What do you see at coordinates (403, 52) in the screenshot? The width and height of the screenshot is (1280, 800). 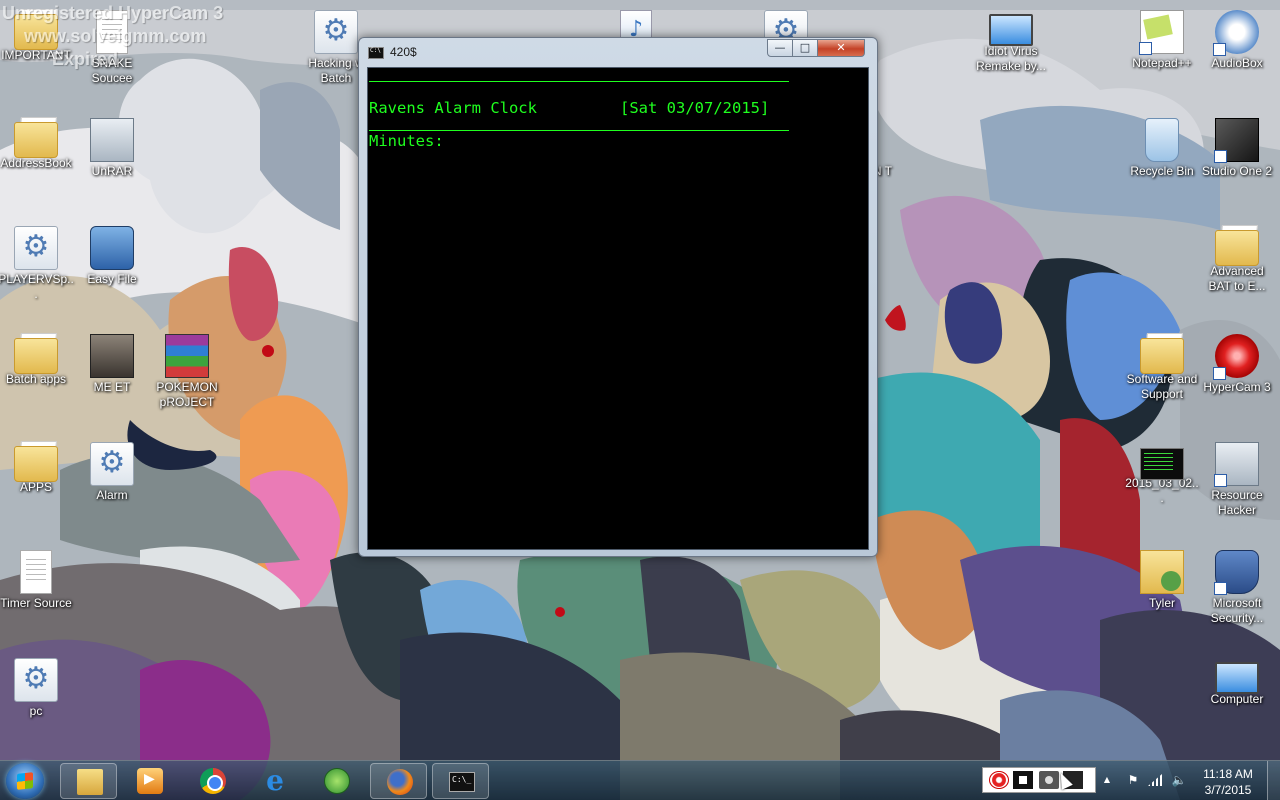 I see `window-title: 420$` at bounding box center [403, 52].